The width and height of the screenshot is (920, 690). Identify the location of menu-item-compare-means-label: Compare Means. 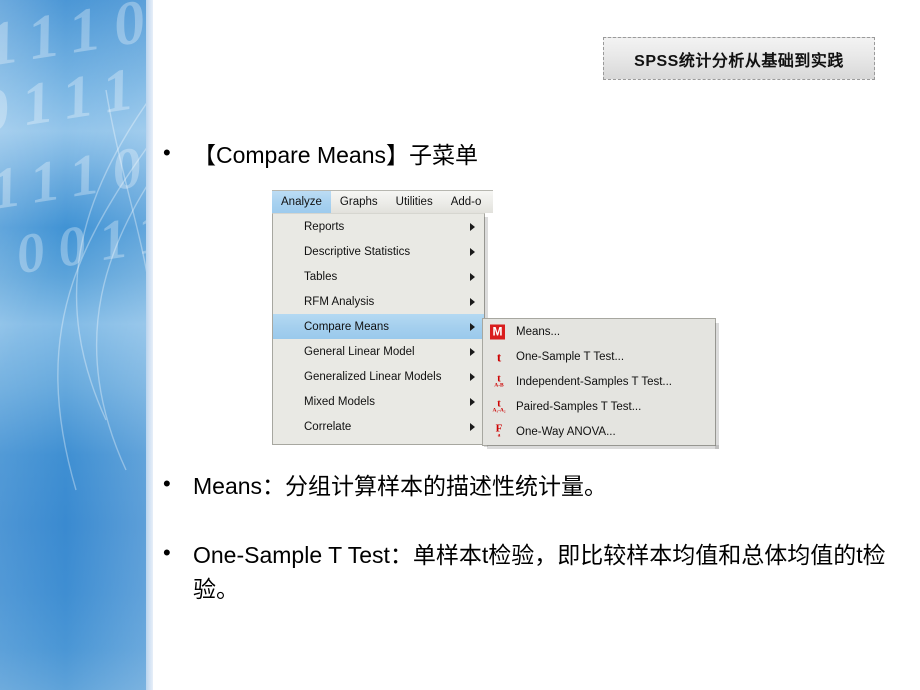
(347, 326).